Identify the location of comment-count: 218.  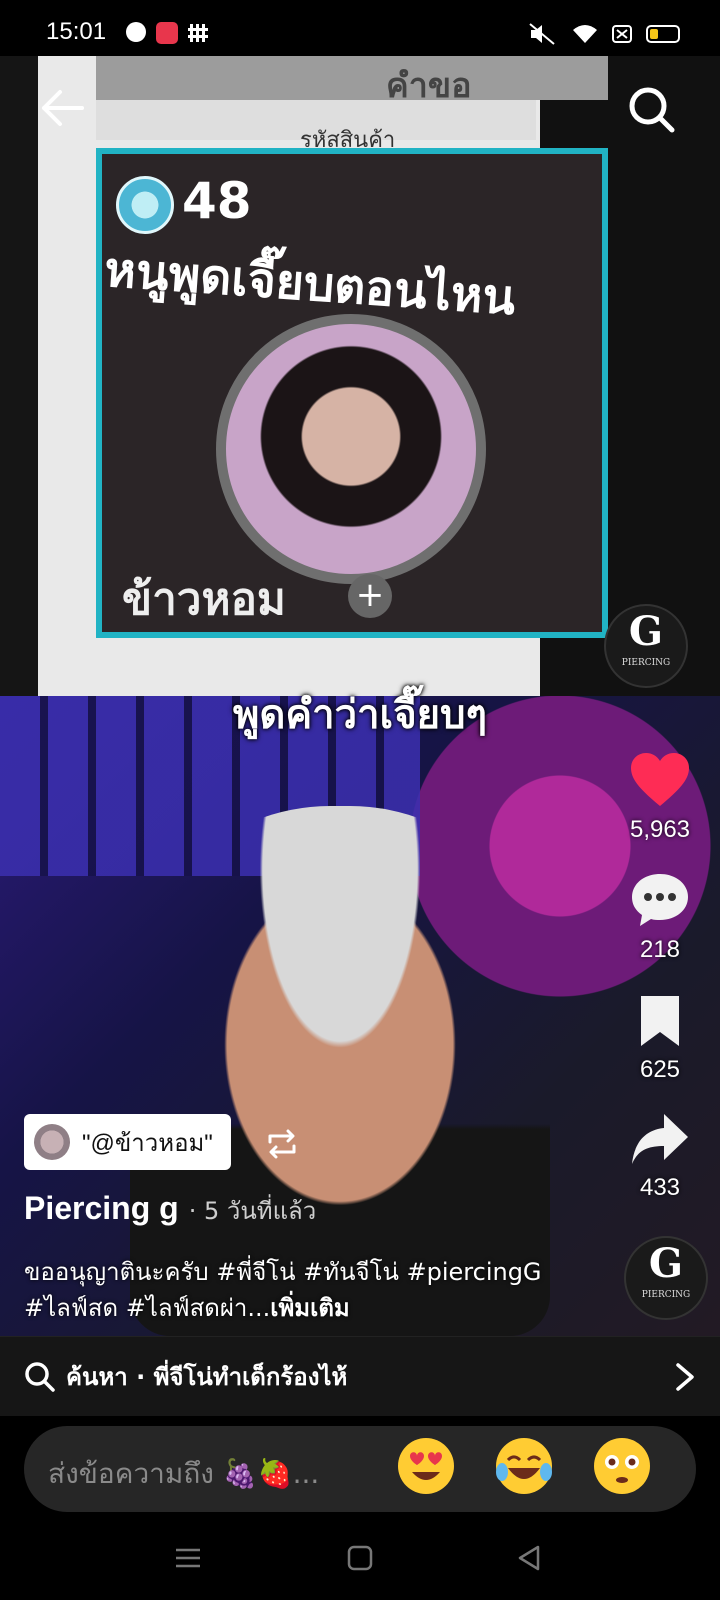
(660, 949).